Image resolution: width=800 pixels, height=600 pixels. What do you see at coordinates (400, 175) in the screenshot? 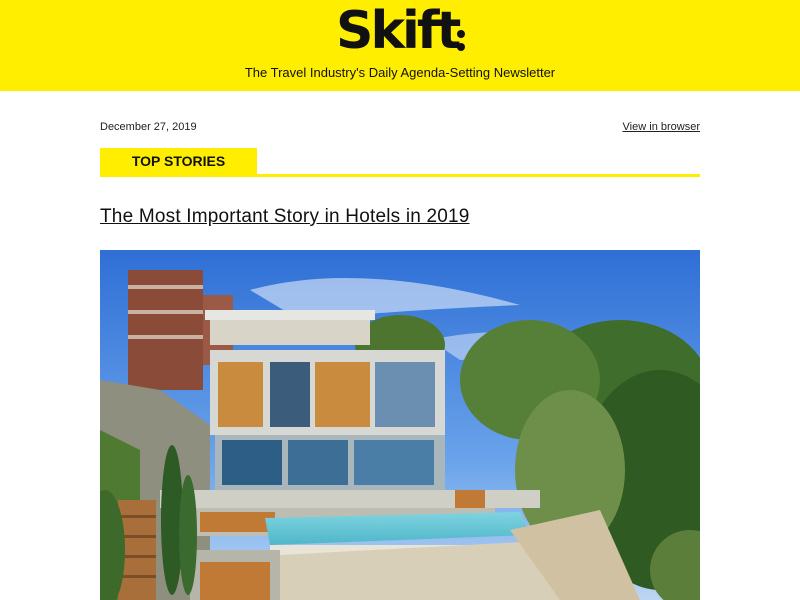
I see `section-divider` at bounding box center [400, 175].